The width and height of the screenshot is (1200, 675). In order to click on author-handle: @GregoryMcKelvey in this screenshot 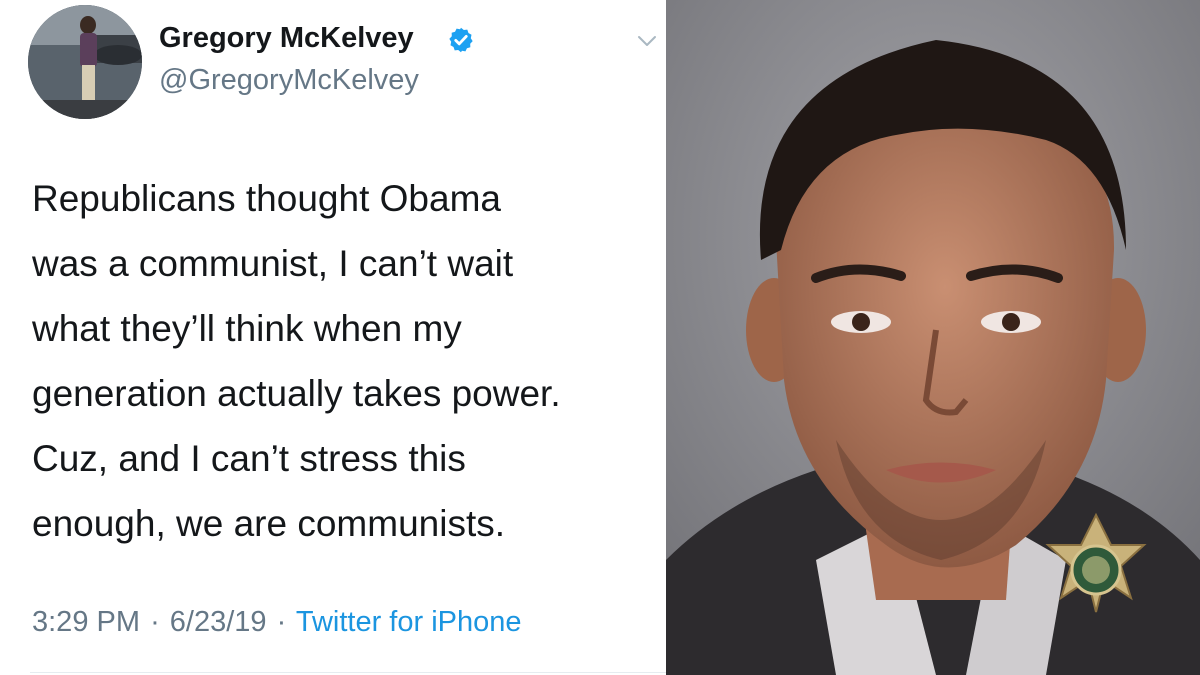, I will do `click(289, 80)`.